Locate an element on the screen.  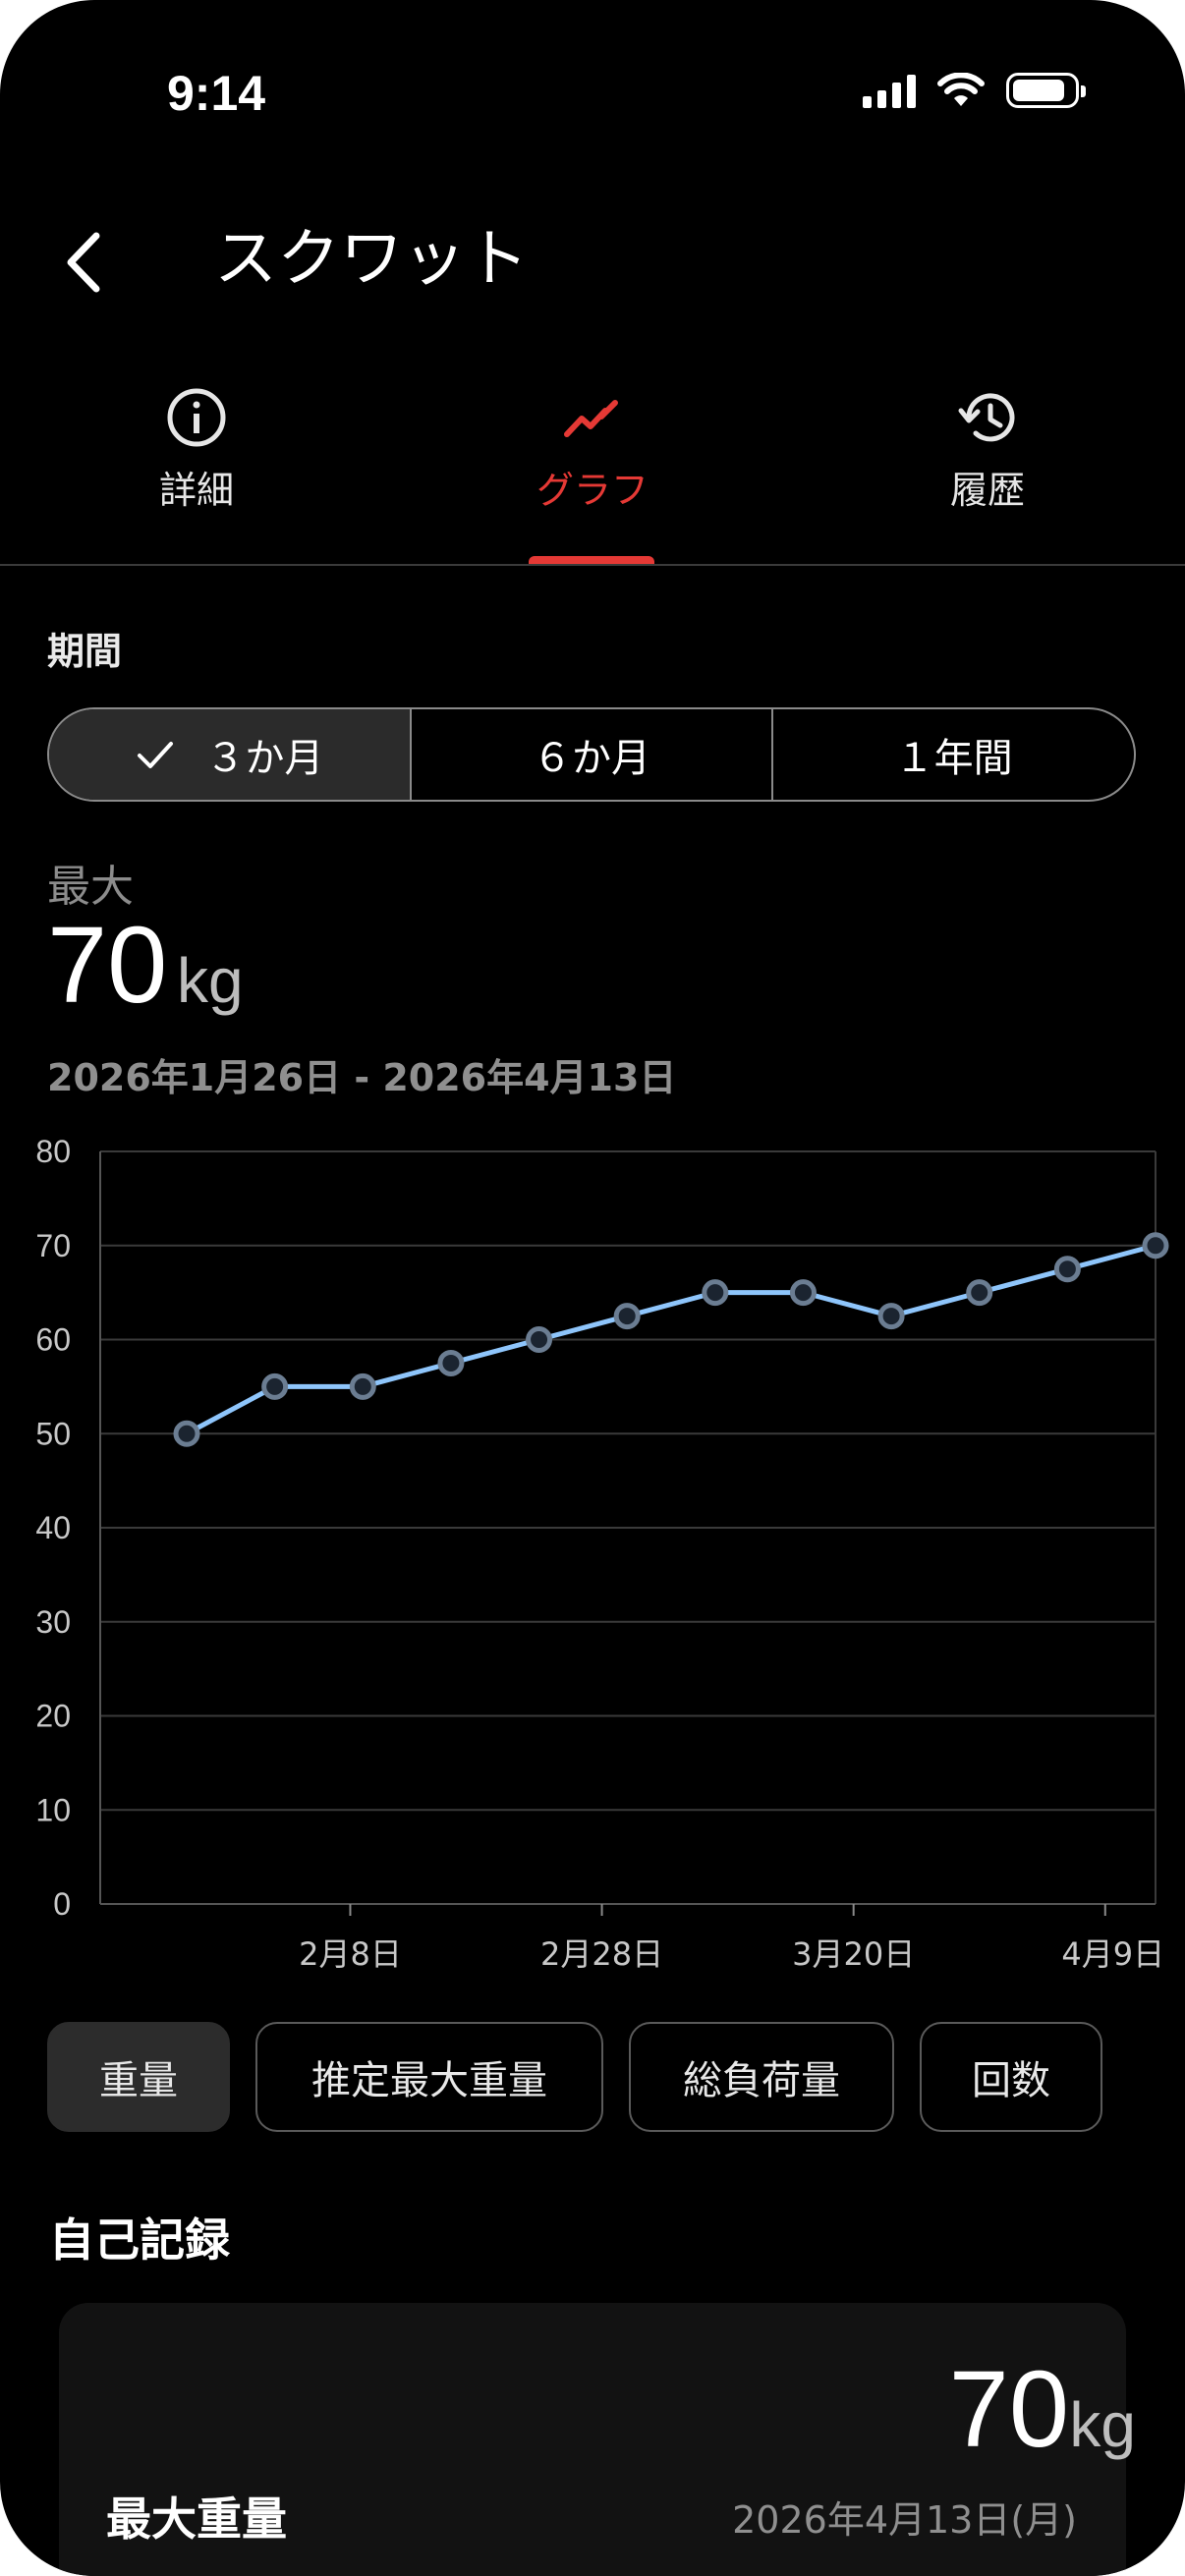
info-icon is located at coordinates (197, 417).